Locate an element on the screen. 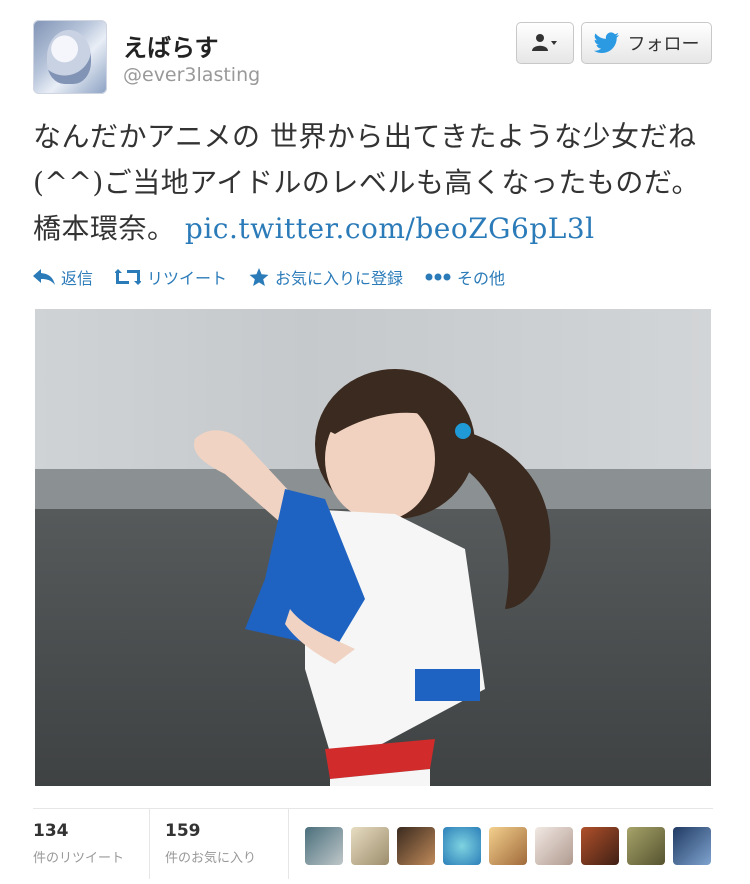 This screenshot has height=884, width=750. tweet-actions: 返信 リツイート お気に入りに登録 その他 is located at coordinates (269, 277).